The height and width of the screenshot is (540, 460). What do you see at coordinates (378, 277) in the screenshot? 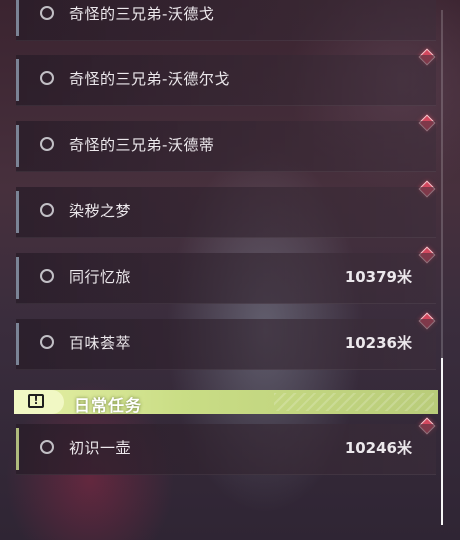
I see `quest-distance: 10379米` at bounding box center [378, 277].